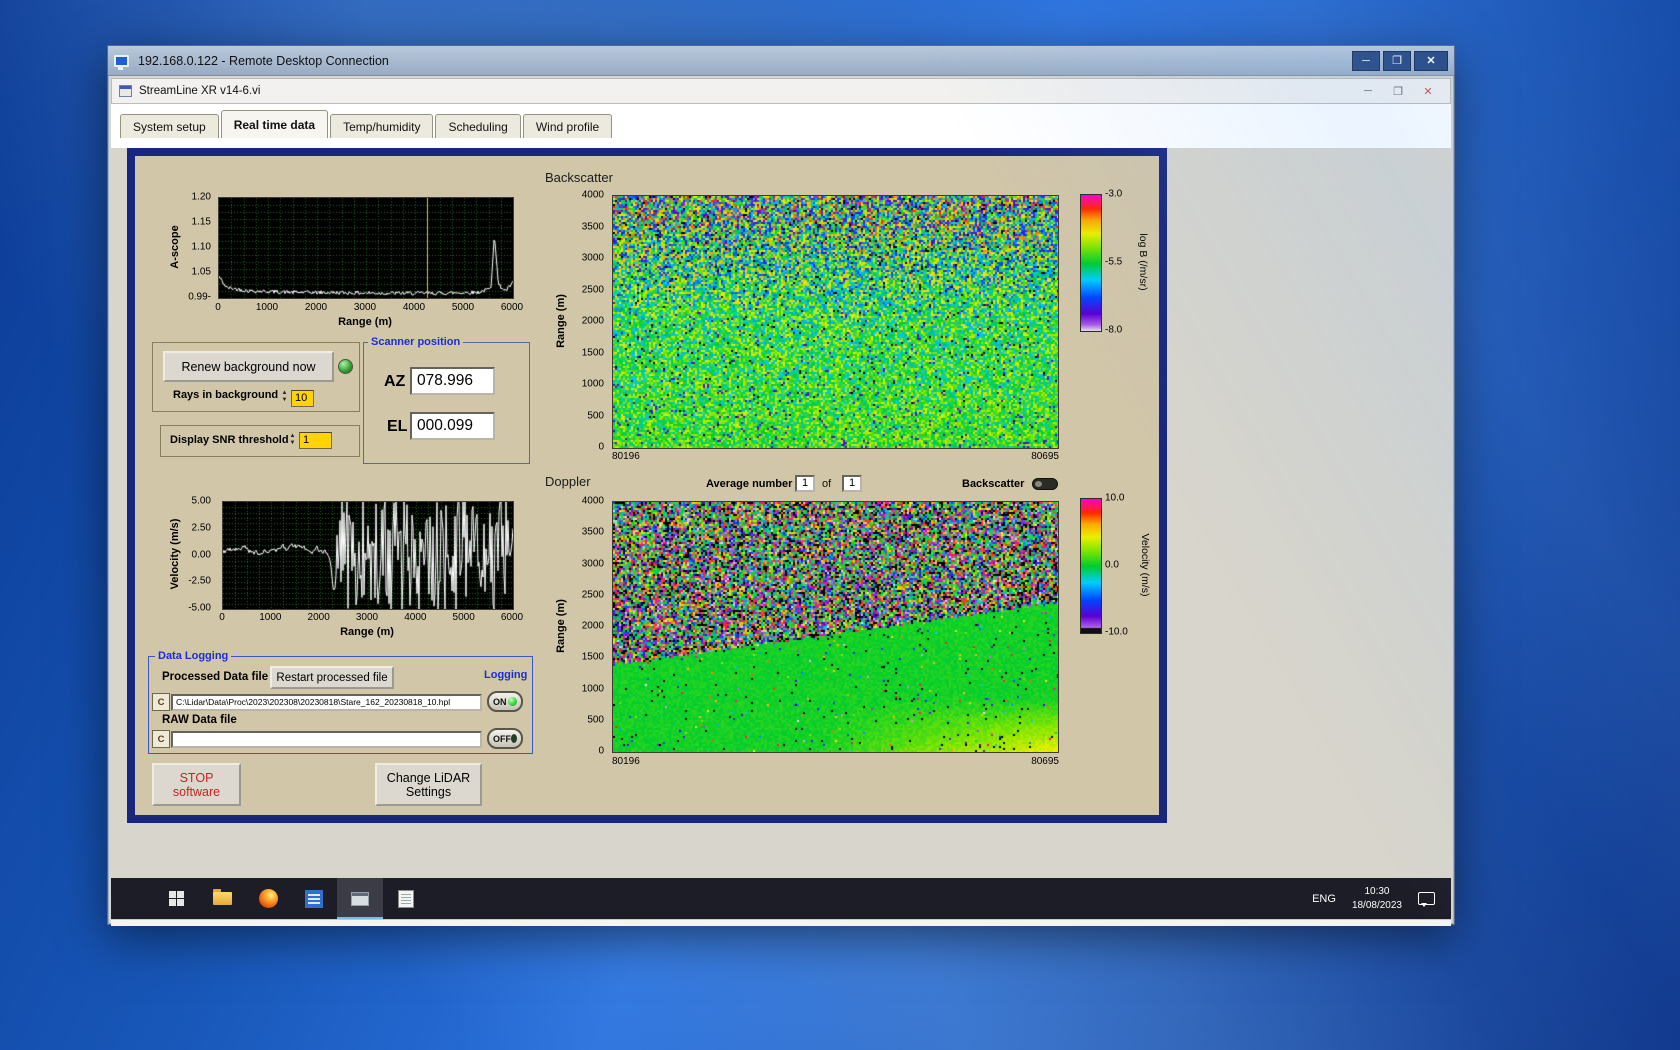  I want to click on stop-software-button: STOP software, so click(196, 784).